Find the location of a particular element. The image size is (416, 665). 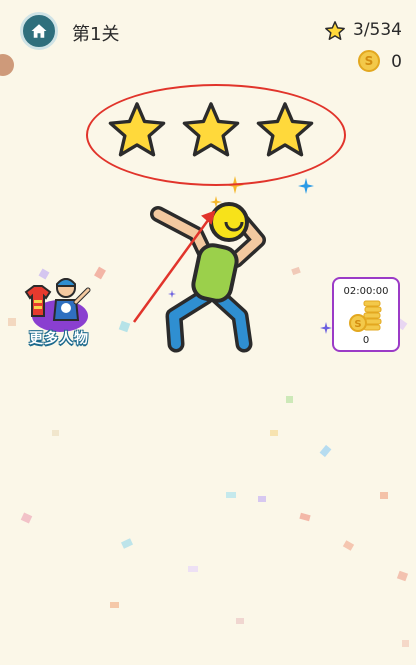

characters-icon is located at coordinates (57, 305).